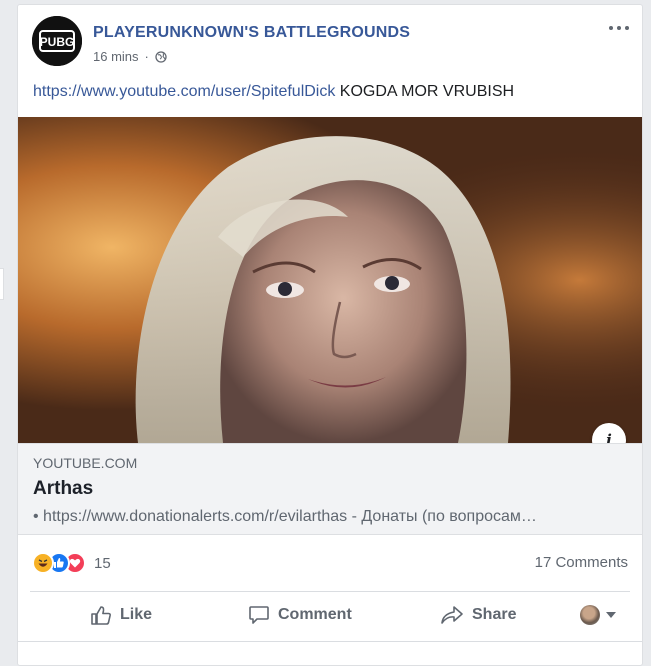  I want to click on left-edge-tab, so click(2, 284).